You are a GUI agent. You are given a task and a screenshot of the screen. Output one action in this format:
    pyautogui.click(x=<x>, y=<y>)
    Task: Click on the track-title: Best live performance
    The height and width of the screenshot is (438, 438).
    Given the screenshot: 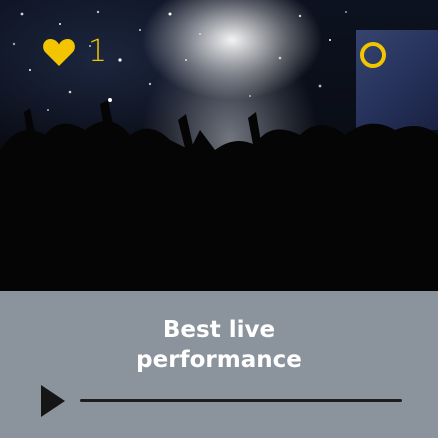 What is the action you would take?
    pyautogui.click(x=219, y=345)
    